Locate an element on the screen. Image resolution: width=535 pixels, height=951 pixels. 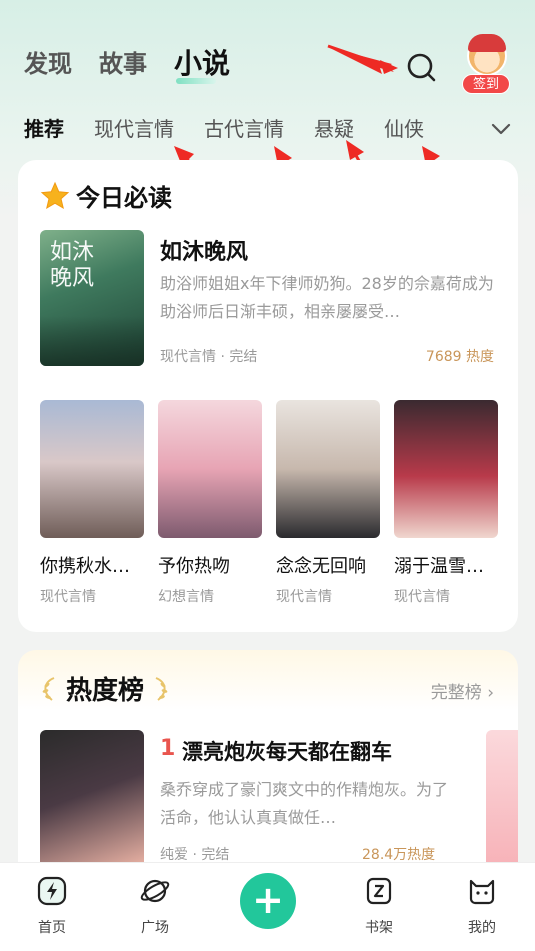
full-ranking-link: 完整榜 › is located at coordinates (462, 690).